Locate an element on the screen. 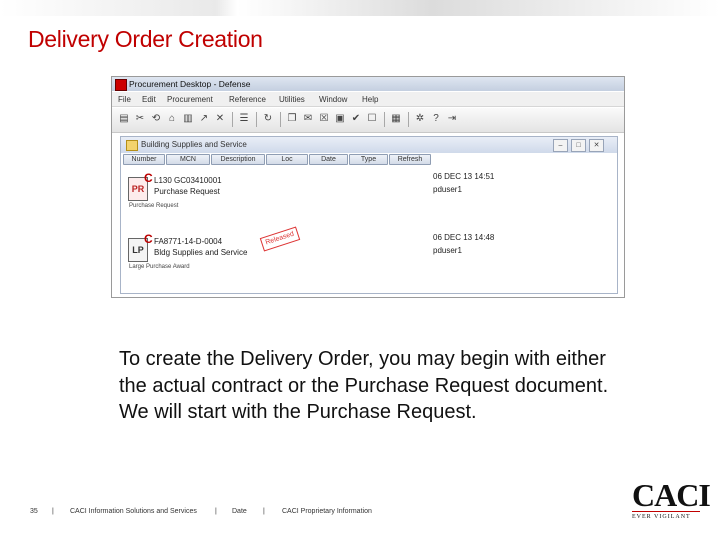  exit-icon: ⇥ is located at coordinates (452, 119).